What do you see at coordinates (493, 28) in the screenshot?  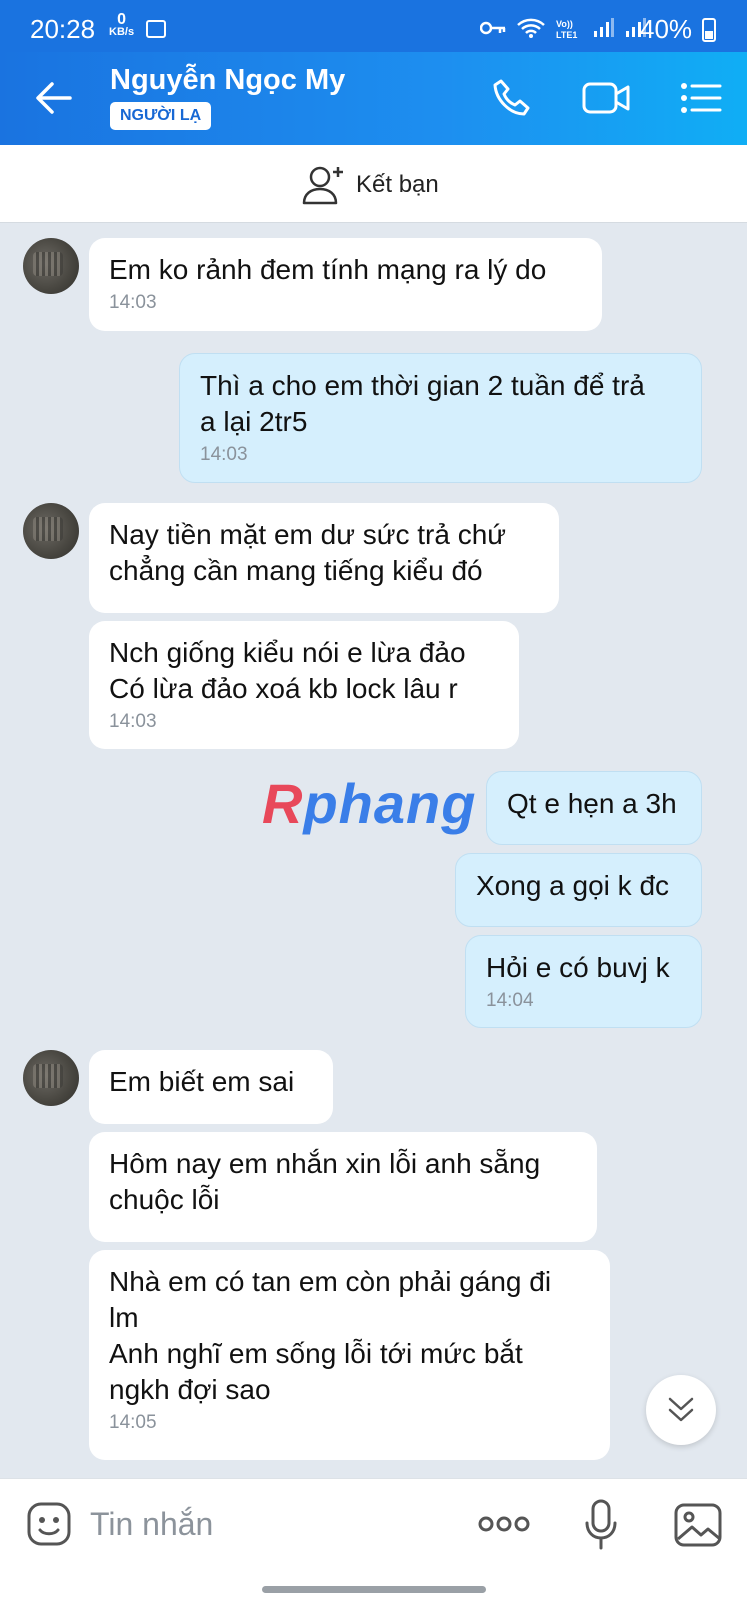 I see `key-icon` at bounding box center [493, 28].